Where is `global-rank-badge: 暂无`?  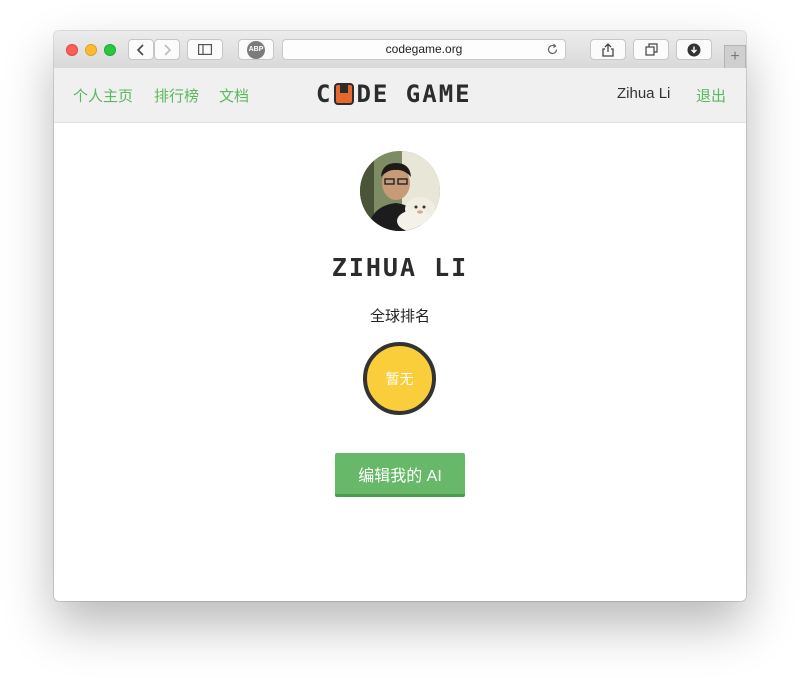 global-rank-badge: 暂无 is located at coordinates (399, 378).